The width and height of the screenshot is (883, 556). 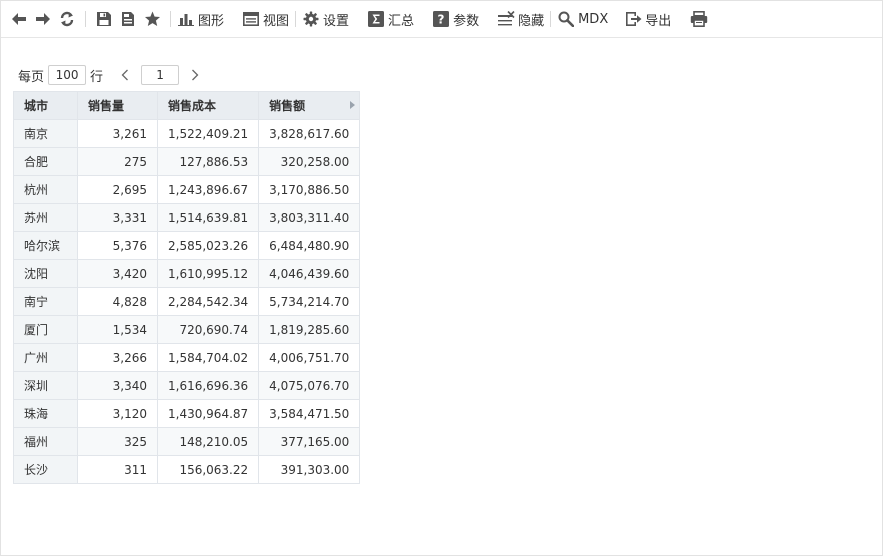 What do you see at coordinates (160, 75) in the screenshot?
I see `page-number-input: 1` at bounding box center [160, 75].